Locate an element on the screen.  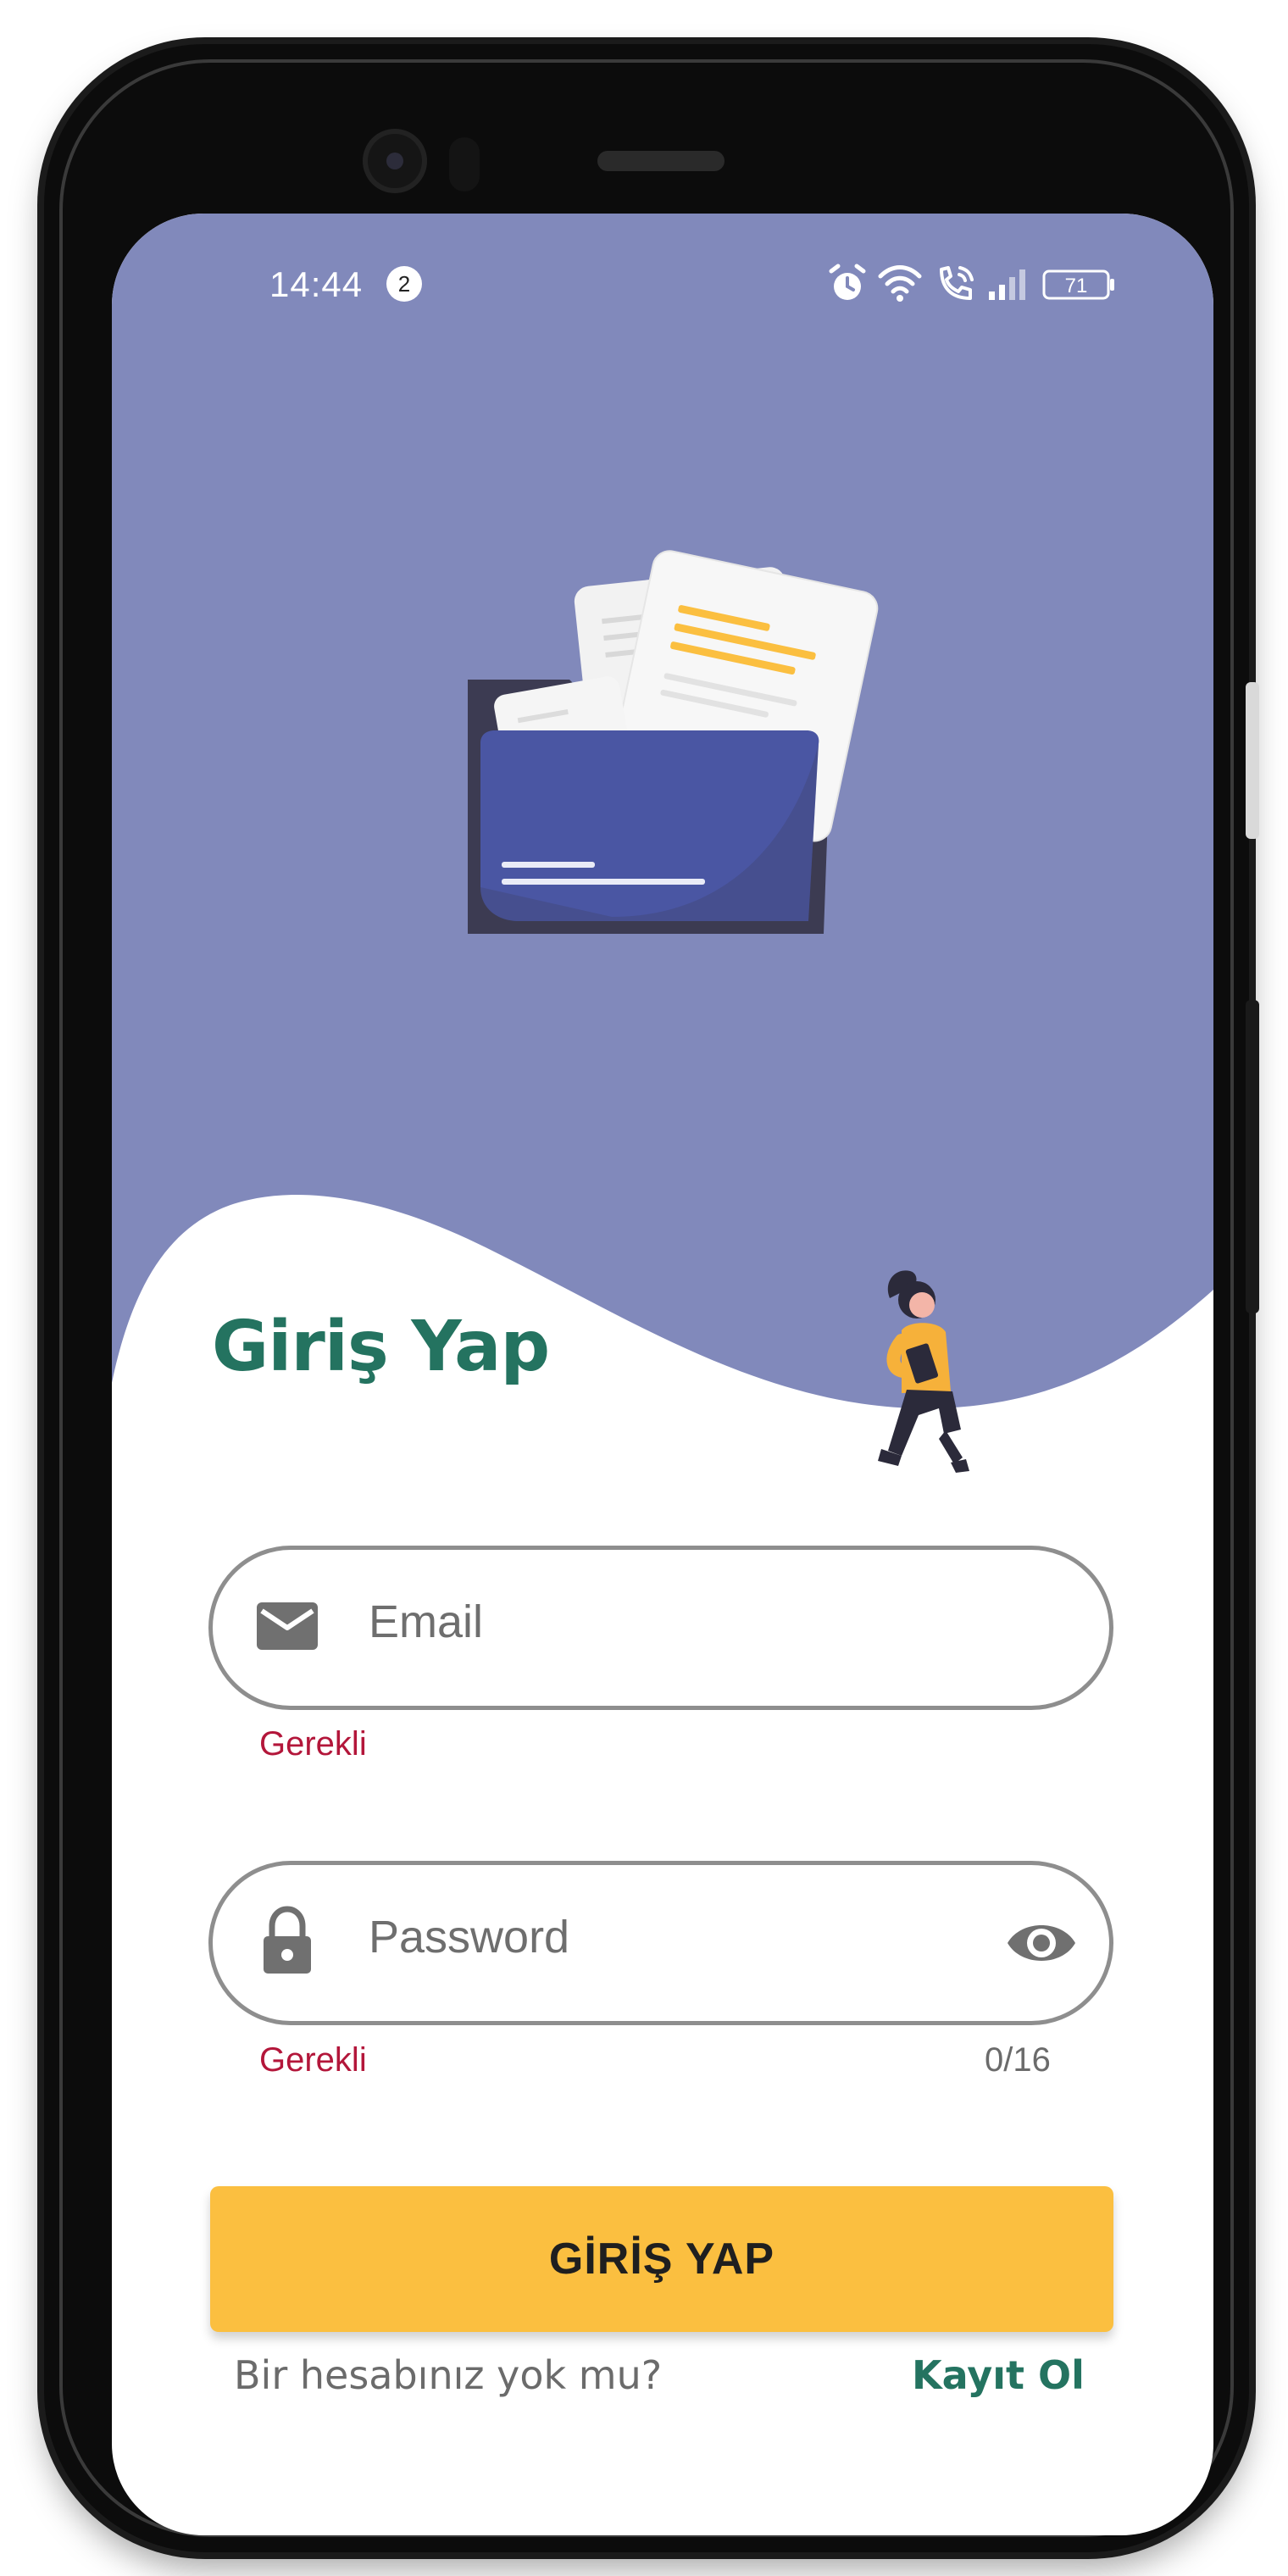
email-field: Email is located at coordinates (660, 1628).